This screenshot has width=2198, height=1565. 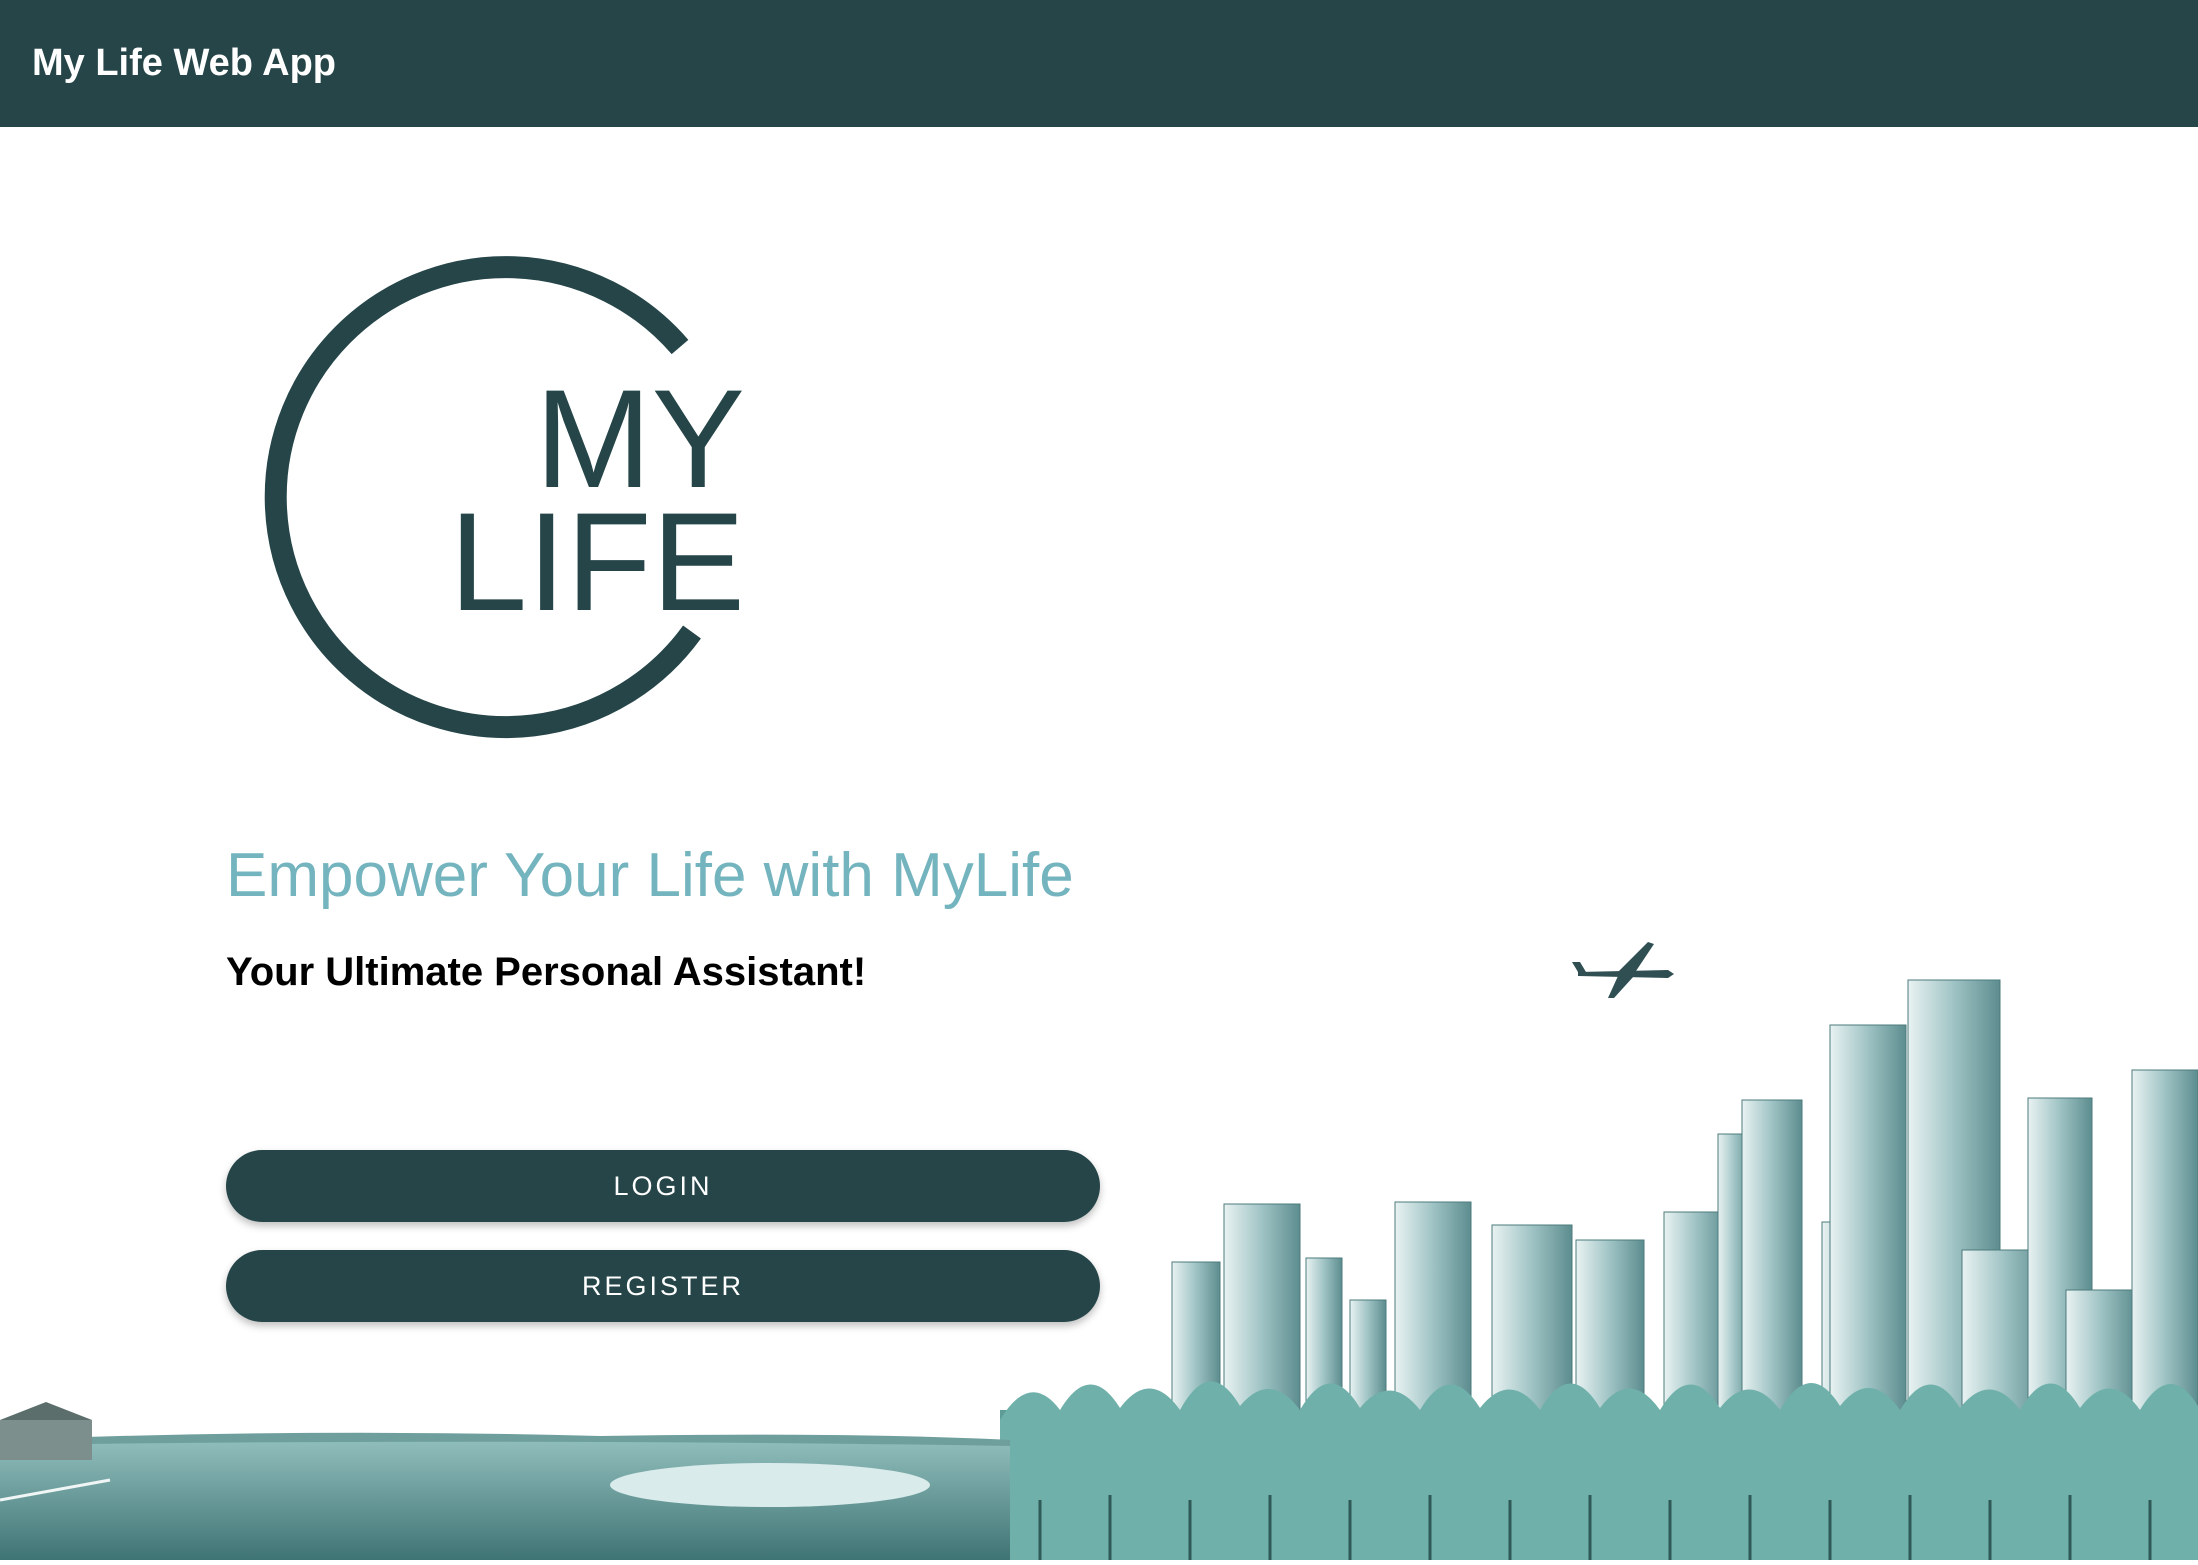 I want to click on logo-text-life: LIFE, so click(x=597, y=561).